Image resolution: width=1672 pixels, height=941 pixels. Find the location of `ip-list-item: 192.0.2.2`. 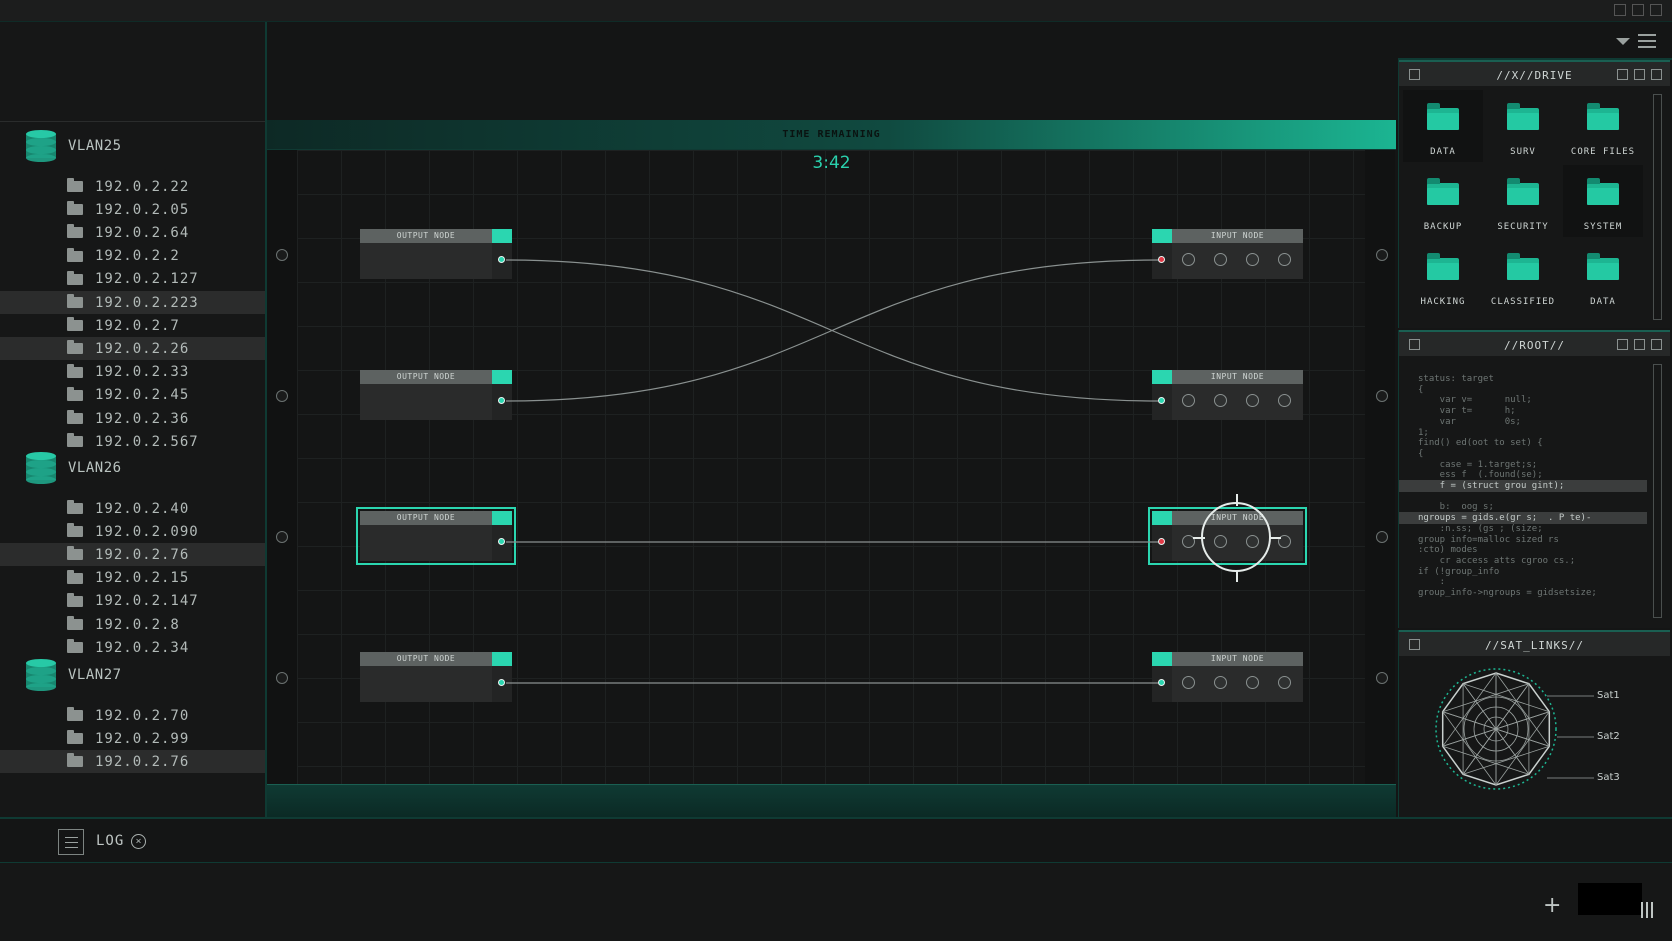

ip-list-item: 192.0.2.2 is located at coordinates (132, 256).